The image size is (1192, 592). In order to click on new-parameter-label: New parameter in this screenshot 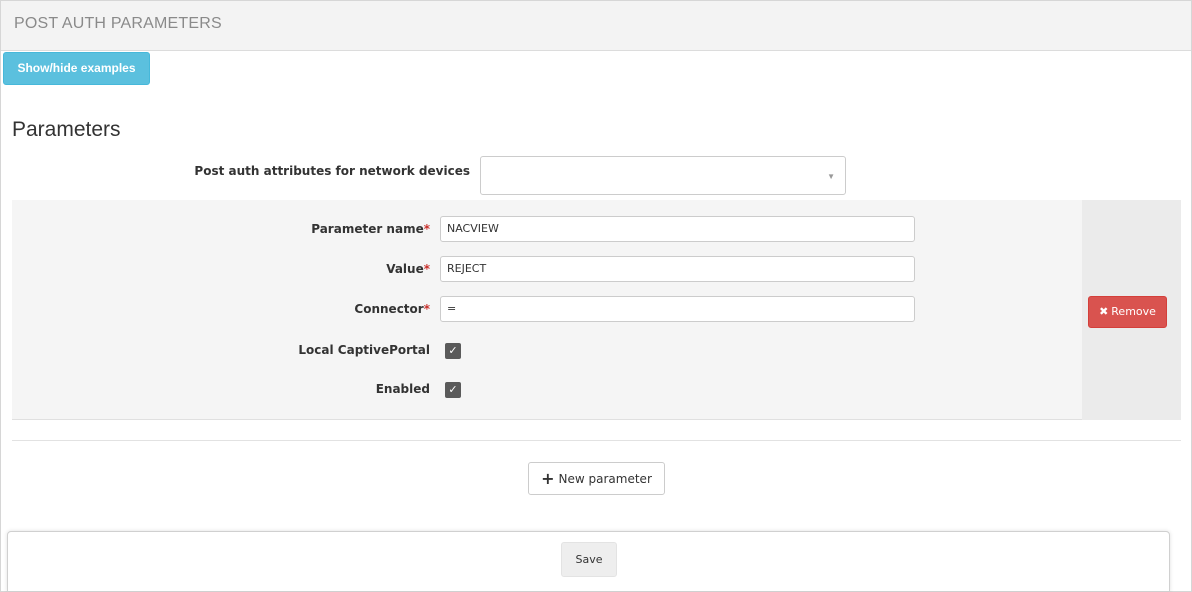, I will do `click(605, 479)`.